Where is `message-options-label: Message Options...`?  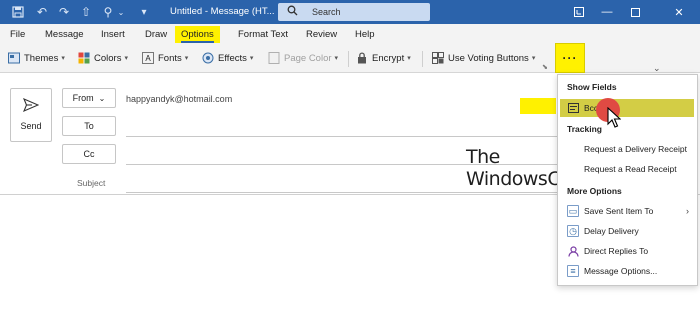
message-options-label: Message Options... is located at coordinates (621, 271).